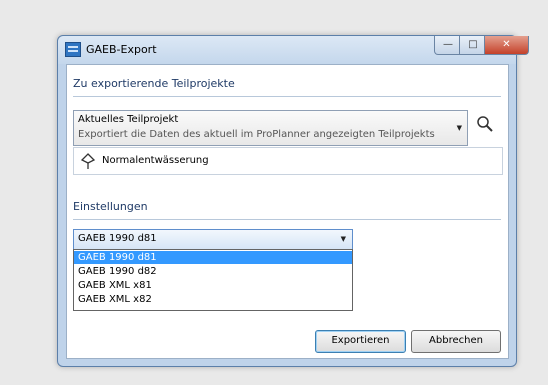 This screenshot has width=548, height=385. Describe the element at coordinates (213, 257) in the screenshot. I see `format-option: GAEB 1990 d81` at that location.